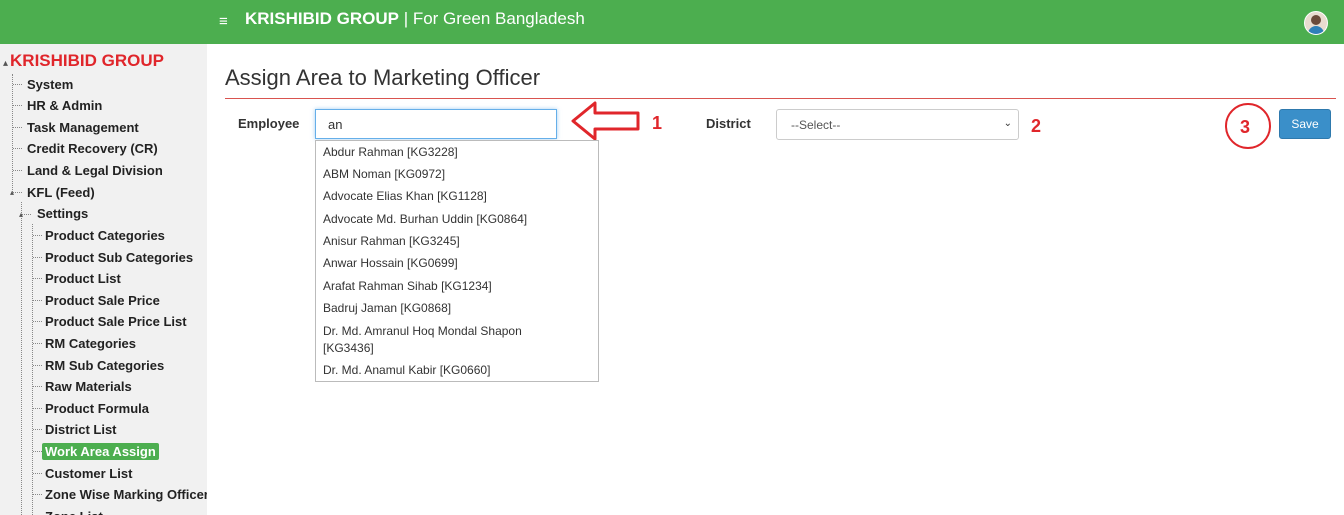  Describe the element at coordinates (348, 348) in the screenshot. I see `suggestion-item-continued: [KG3436]` at that location.